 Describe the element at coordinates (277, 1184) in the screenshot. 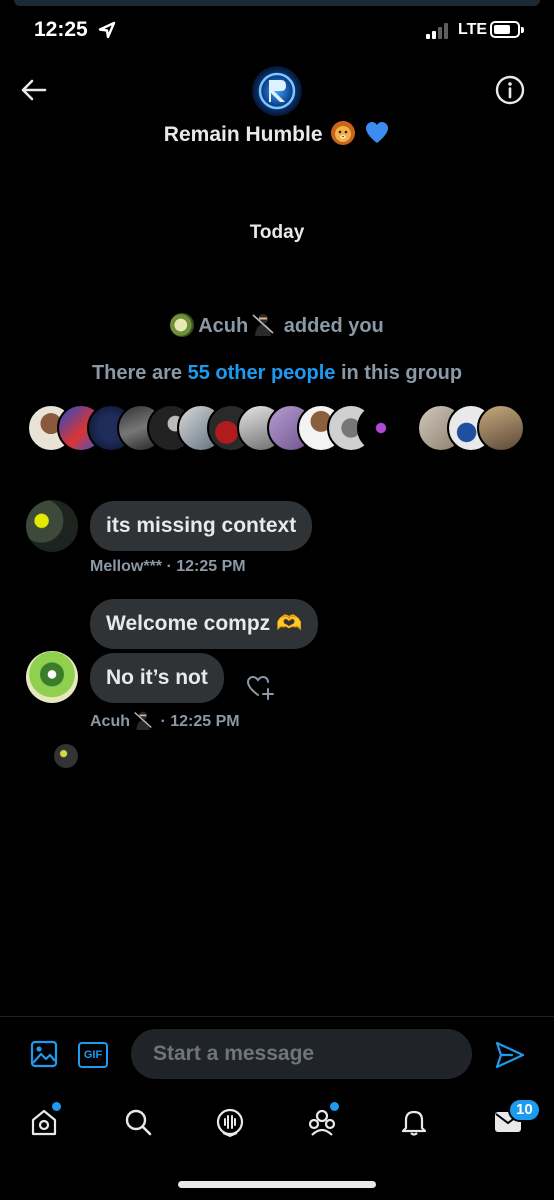

I see `home-indicator` at that location.